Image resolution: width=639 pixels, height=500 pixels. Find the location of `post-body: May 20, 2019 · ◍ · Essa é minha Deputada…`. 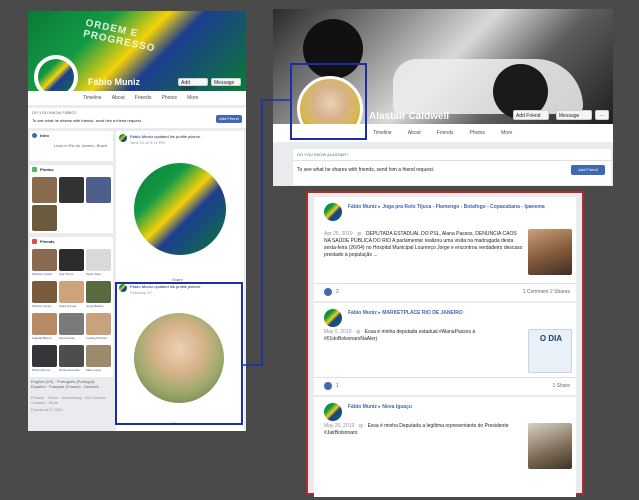

post-body: May 20, 2019 · ◍ · Essa é minha Deputada… is located at coordinates (421, 430).